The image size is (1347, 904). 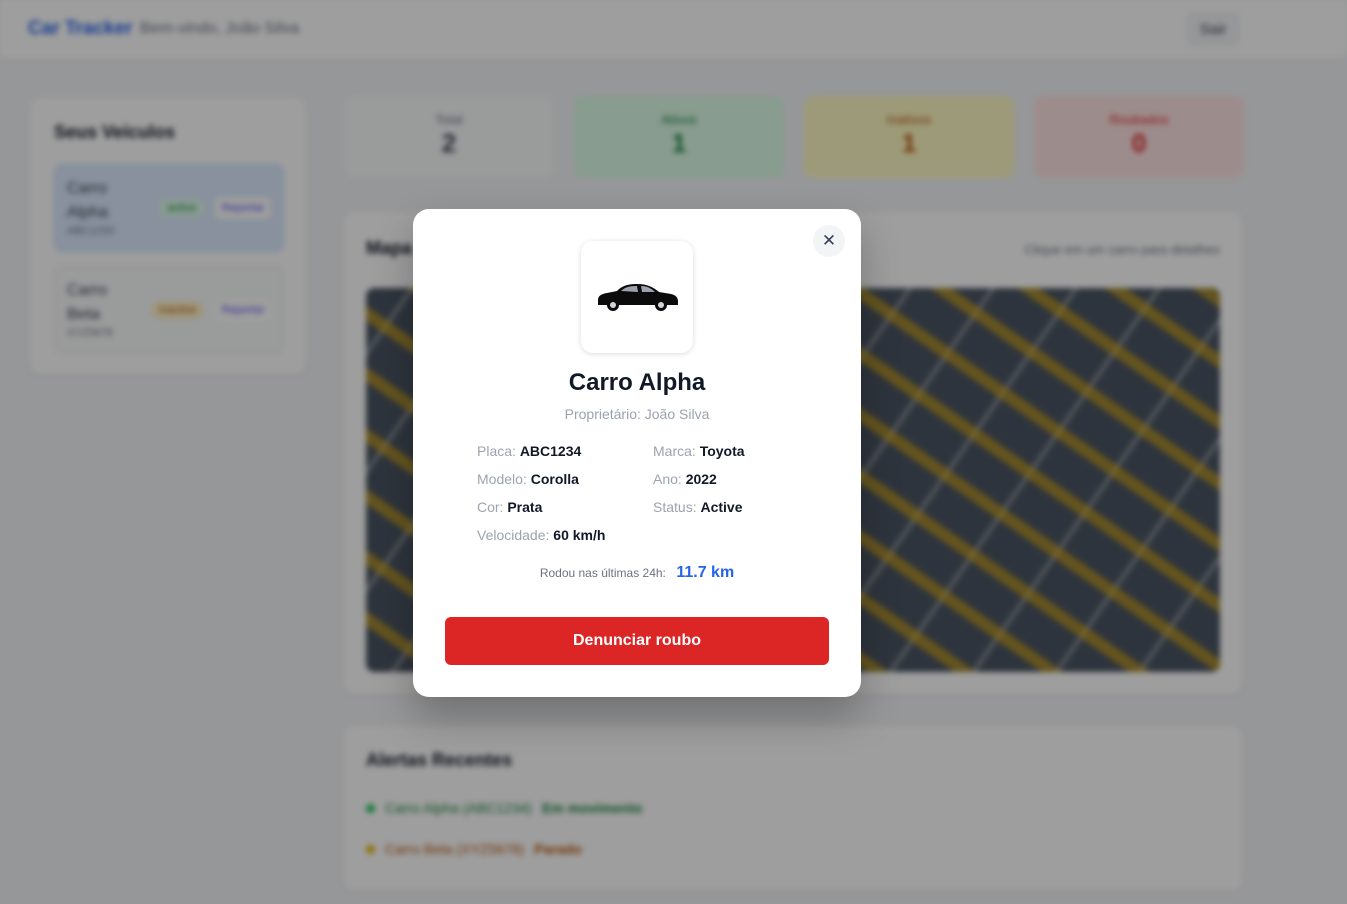 I want to click on field-value: Prata, so click(x=525, y=507).